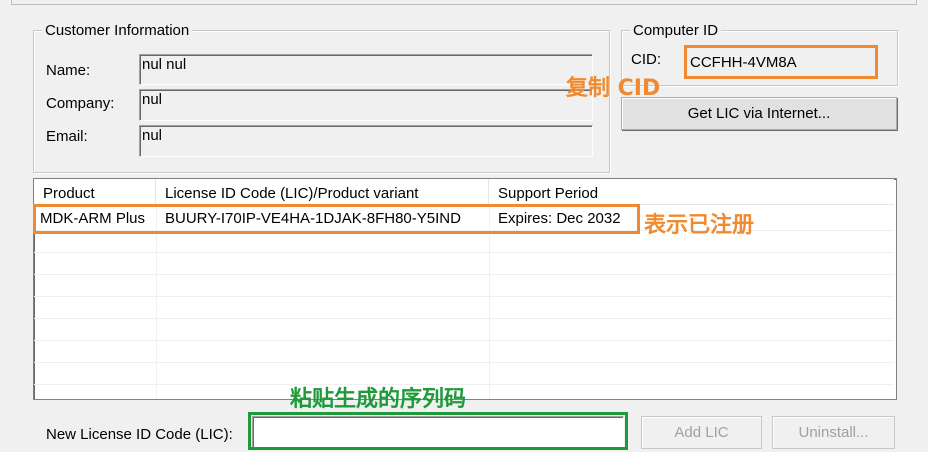 This screenshot has width=928, height=452. What do you see at coordinates (117, 31) in the screenshot?
I see `customer-info-legend: Customer Information` at bounding box center [117, 31].